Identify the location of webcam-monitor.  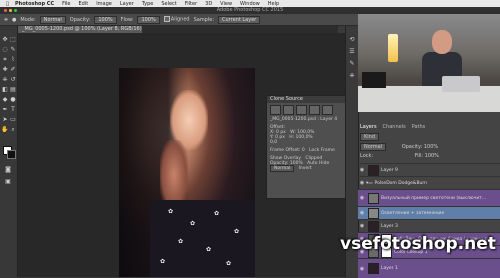
(374, 80).